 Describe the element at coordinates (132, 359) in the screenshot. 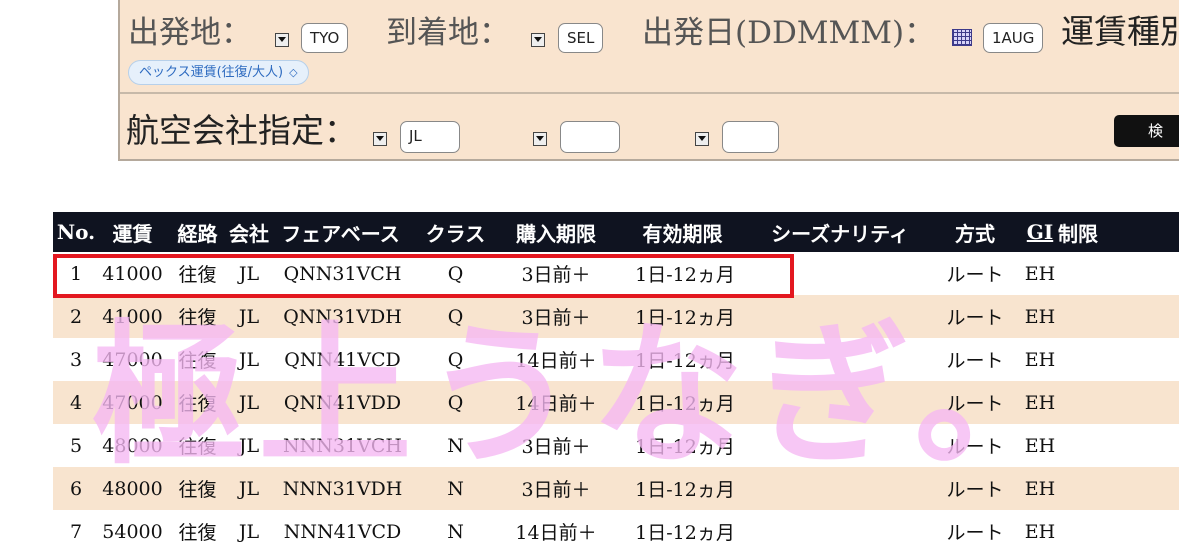

I see `cell-fare: 47000` at that location.